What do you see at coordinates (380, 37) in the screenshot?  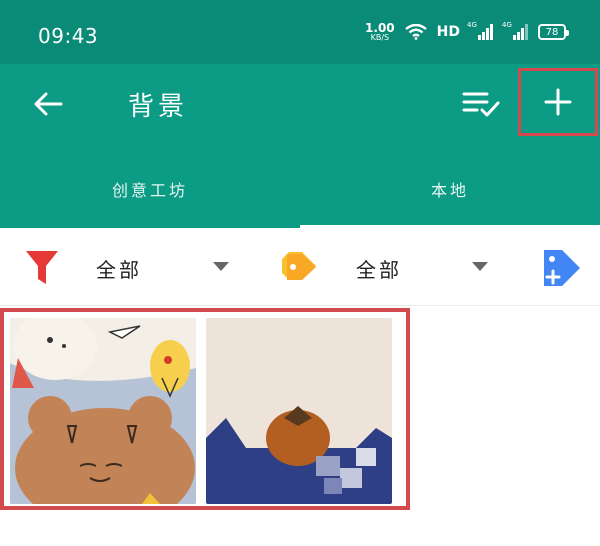 I see `network-speed-unit: KB/S` at bounding box center [380, 37].